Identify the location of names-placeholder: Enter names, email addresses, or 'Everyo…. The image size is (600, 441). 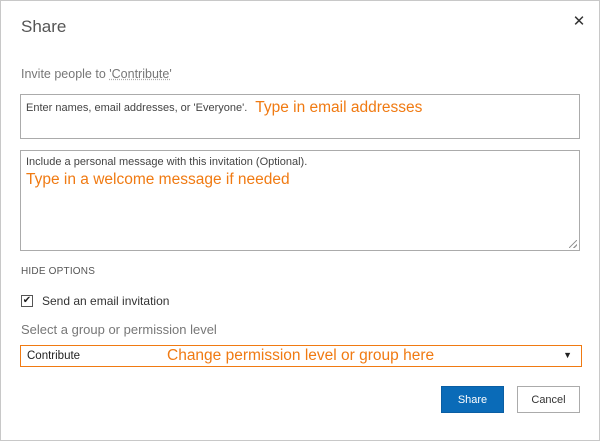
(137, 108).